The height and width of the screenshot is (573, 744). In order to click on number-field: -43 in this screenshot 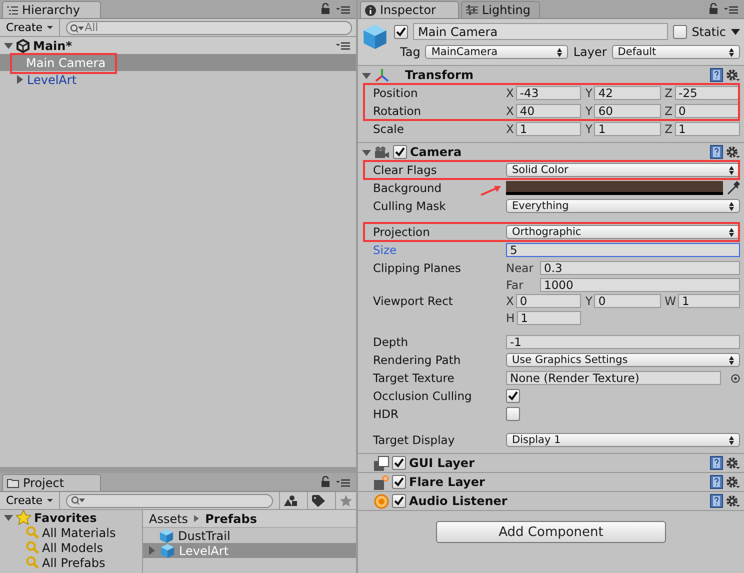, I will do `click(549, 93)`.